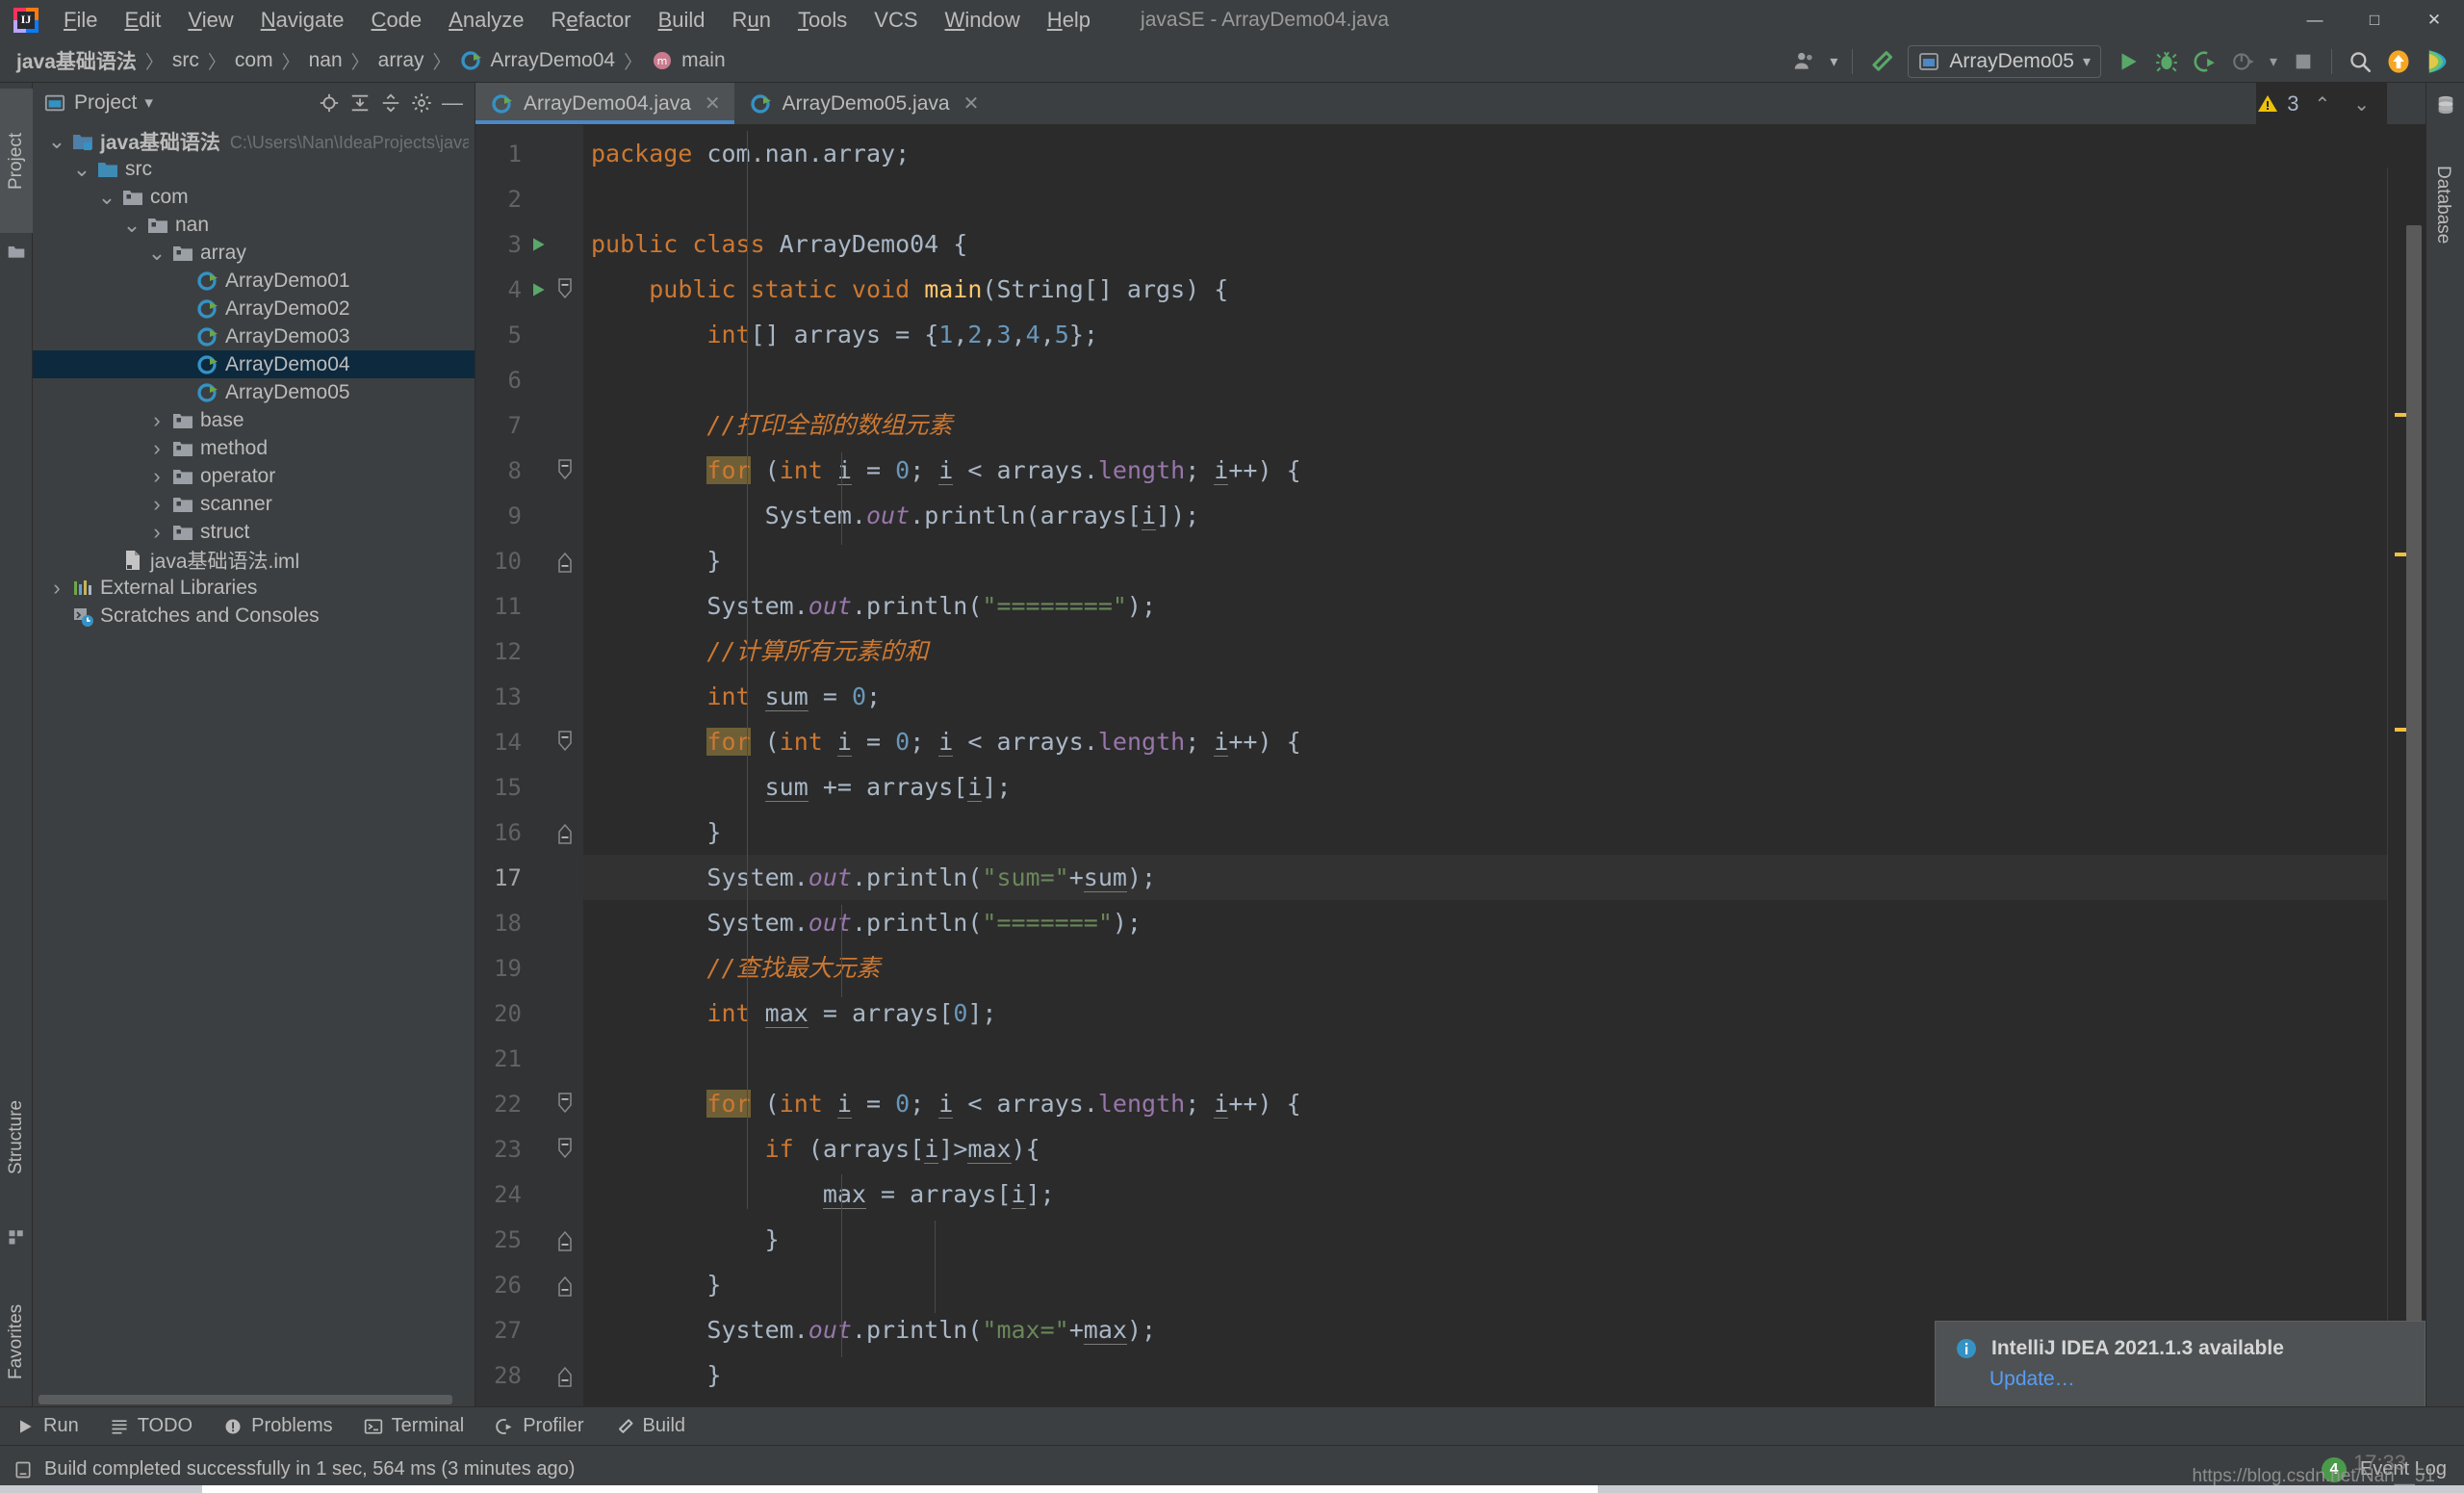 This screenshot has width=2464, height=1493. I want to click on previous-problem-icon: ⌃, so click(2322, 104).